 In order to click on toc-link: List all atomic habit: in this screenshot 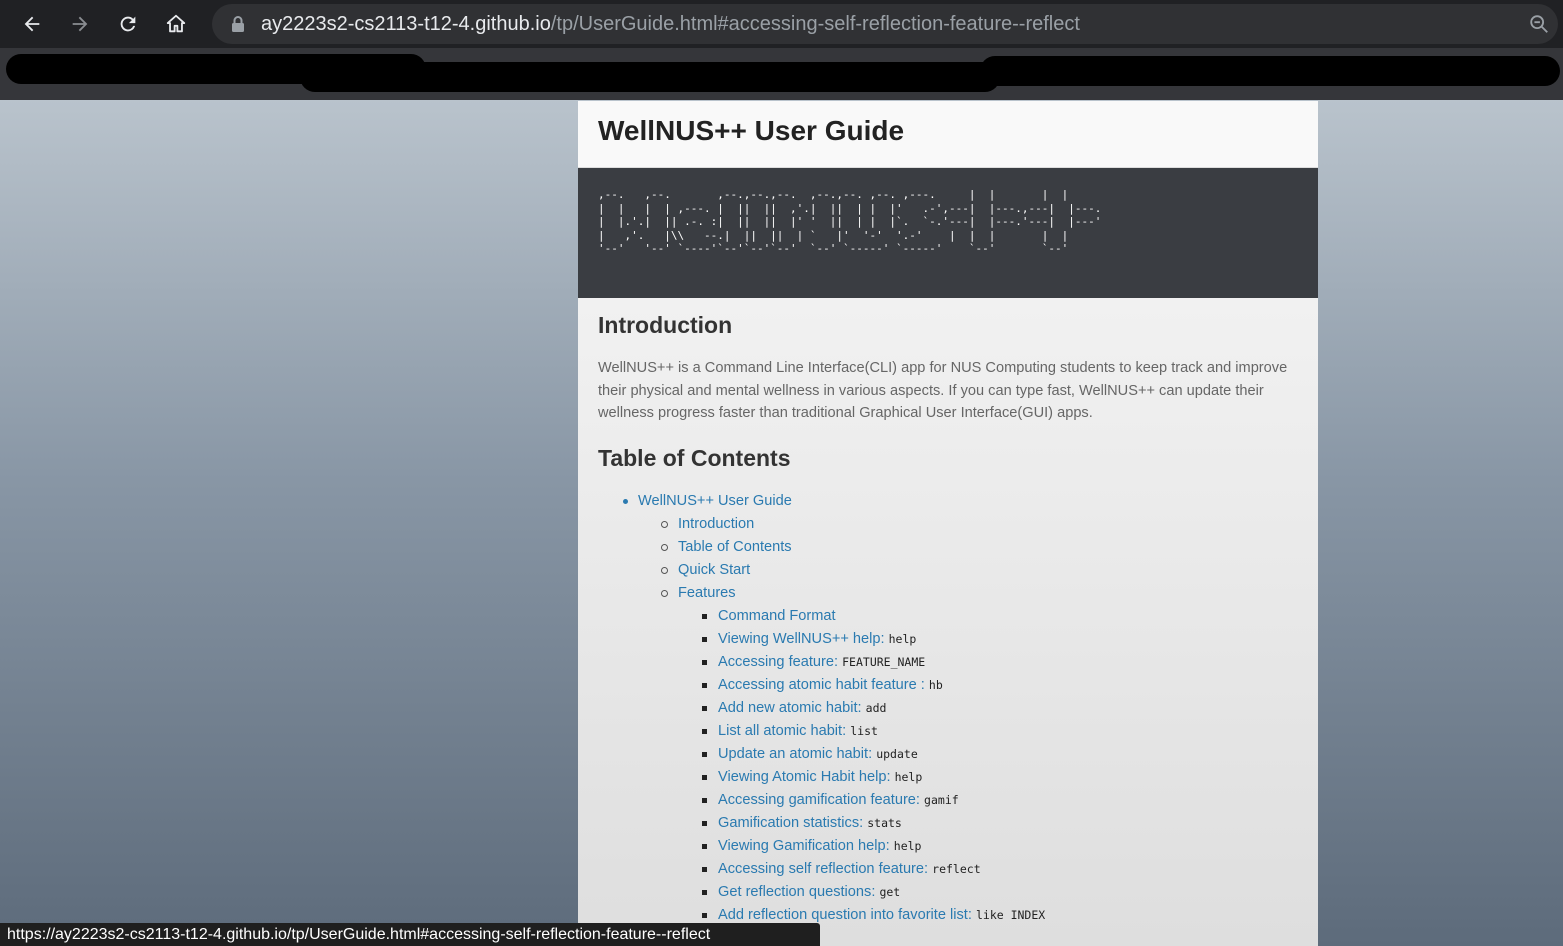, I will do `click(784, 731)`.